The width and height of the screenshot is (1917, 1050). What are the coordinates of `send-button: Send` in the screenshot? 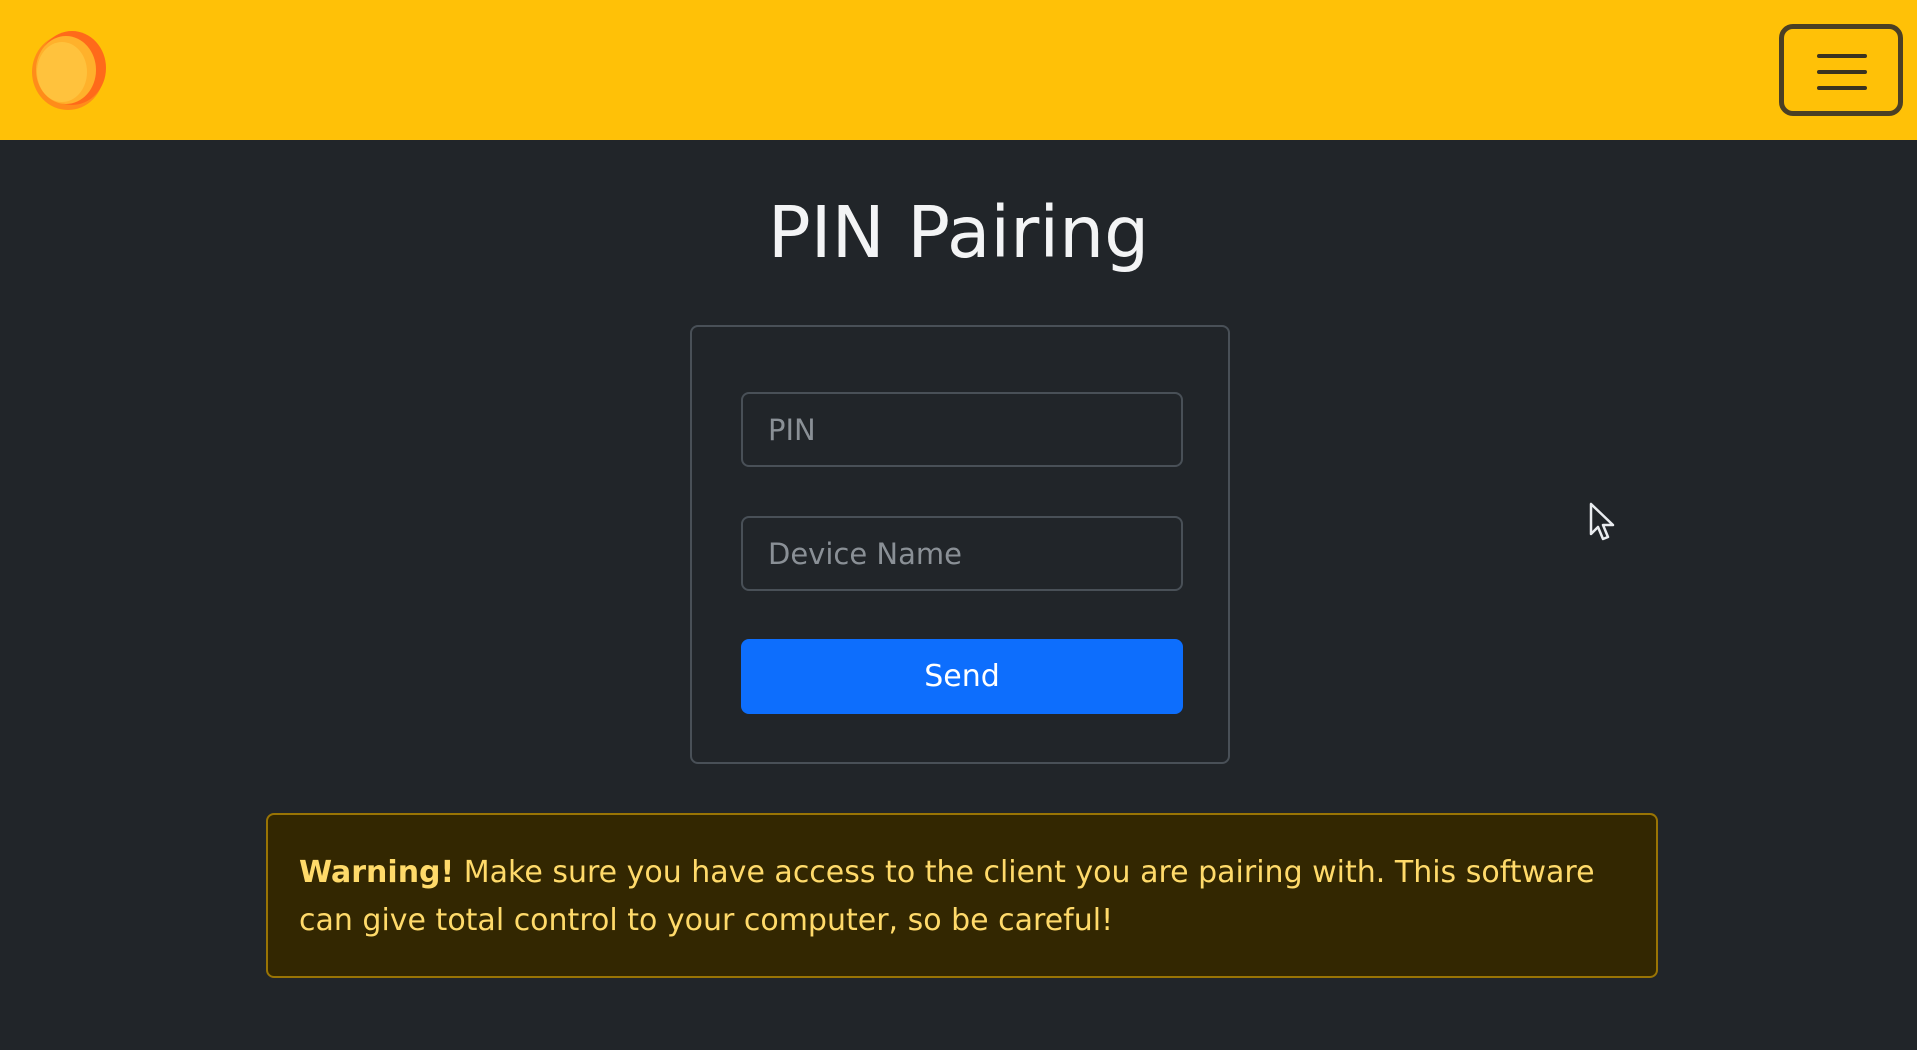 It's located at (962, 676).